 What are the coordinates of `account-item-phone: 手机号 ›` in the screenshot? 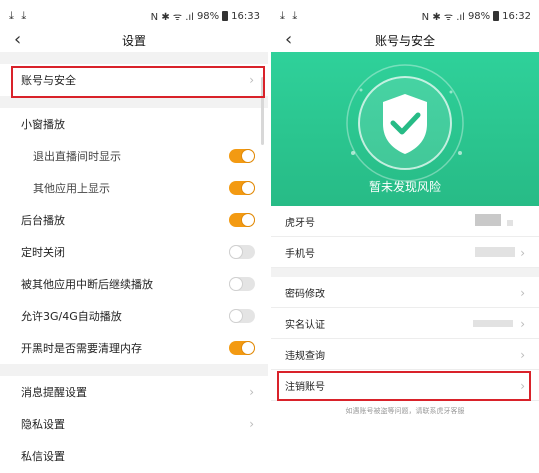 It's located at (405, 252).